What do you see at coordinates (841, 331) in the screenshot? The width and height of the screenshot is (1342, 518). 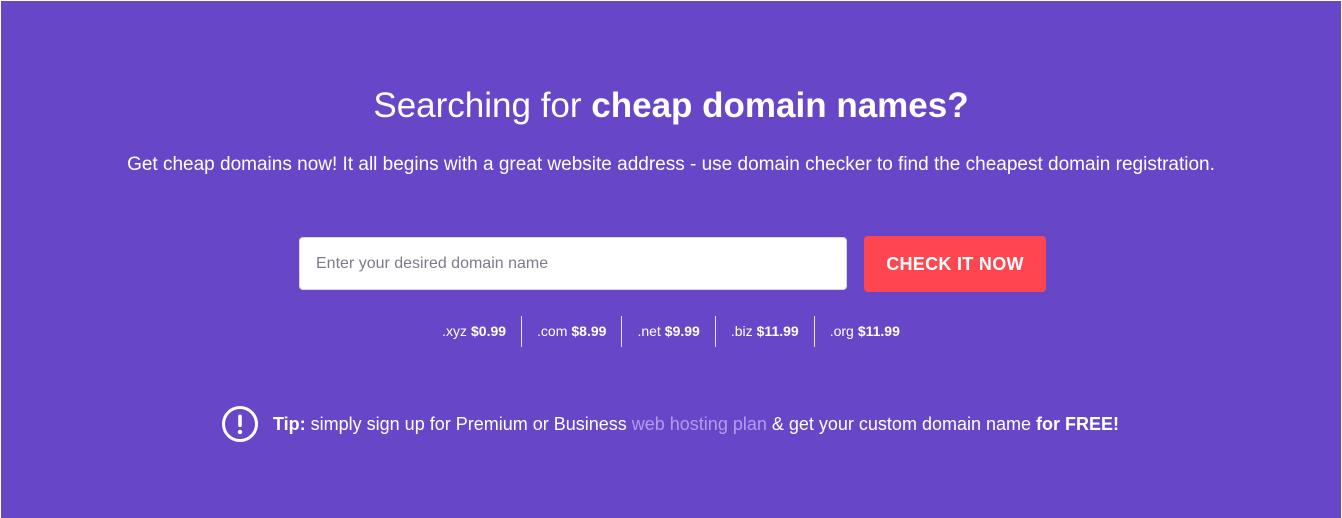 I see `tld-extension: .org` at bounding box center [841, 331].